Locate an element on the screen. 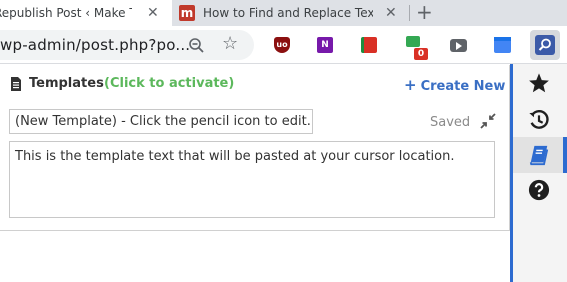  help-icon is located at coordinates (539, 190).